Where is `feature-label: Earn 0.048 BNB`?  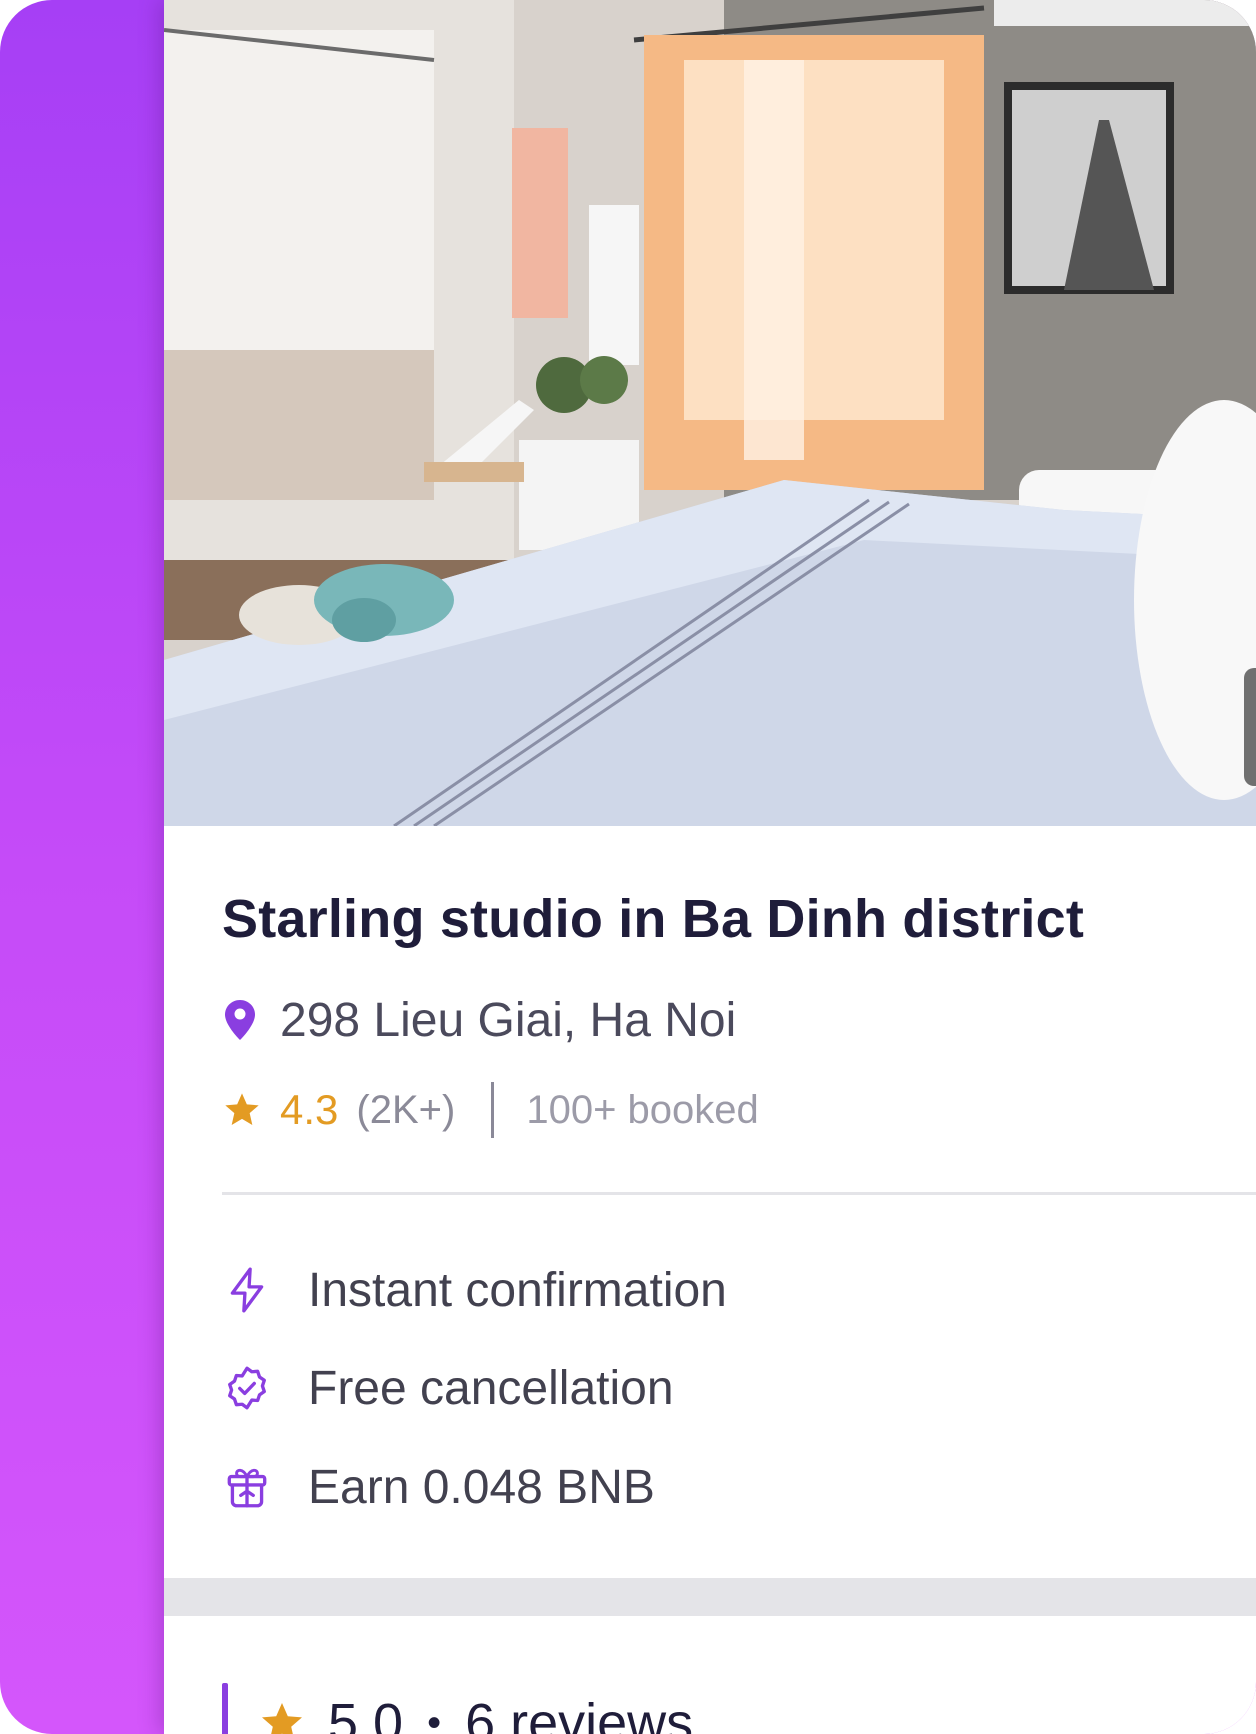
feature-label: Earn 0.048 BNB is located at coordinates (481, 1487).